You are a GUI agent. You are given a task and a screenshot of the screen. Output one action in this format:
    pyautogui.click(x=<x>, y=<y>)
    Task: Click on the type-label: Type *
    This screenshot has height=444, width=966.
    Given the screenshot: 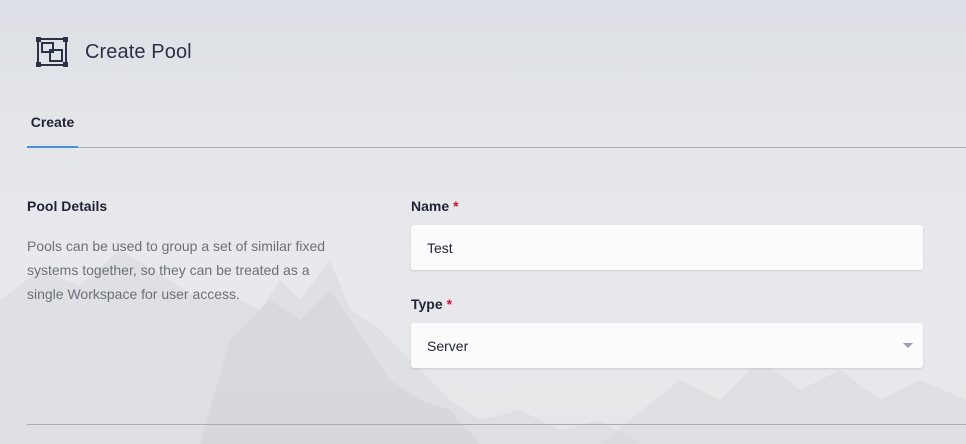 What is the action you would take?
    pyautogui.click(x=431, y=304)
    